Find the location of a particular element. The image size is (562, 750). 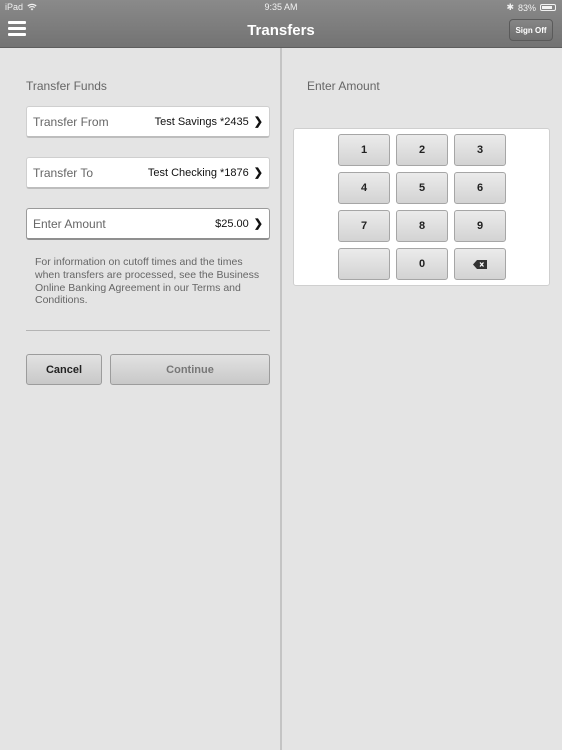

transfer-to-label: Transfer To is located at coordinates (63, 172).